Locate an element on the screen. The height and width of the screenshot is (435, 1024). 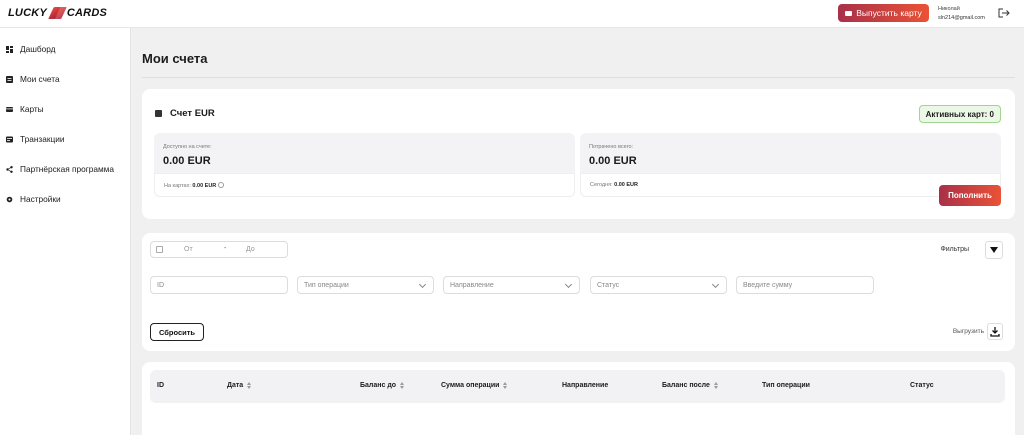
column-label: Дата is located at coordinates (235, 385).